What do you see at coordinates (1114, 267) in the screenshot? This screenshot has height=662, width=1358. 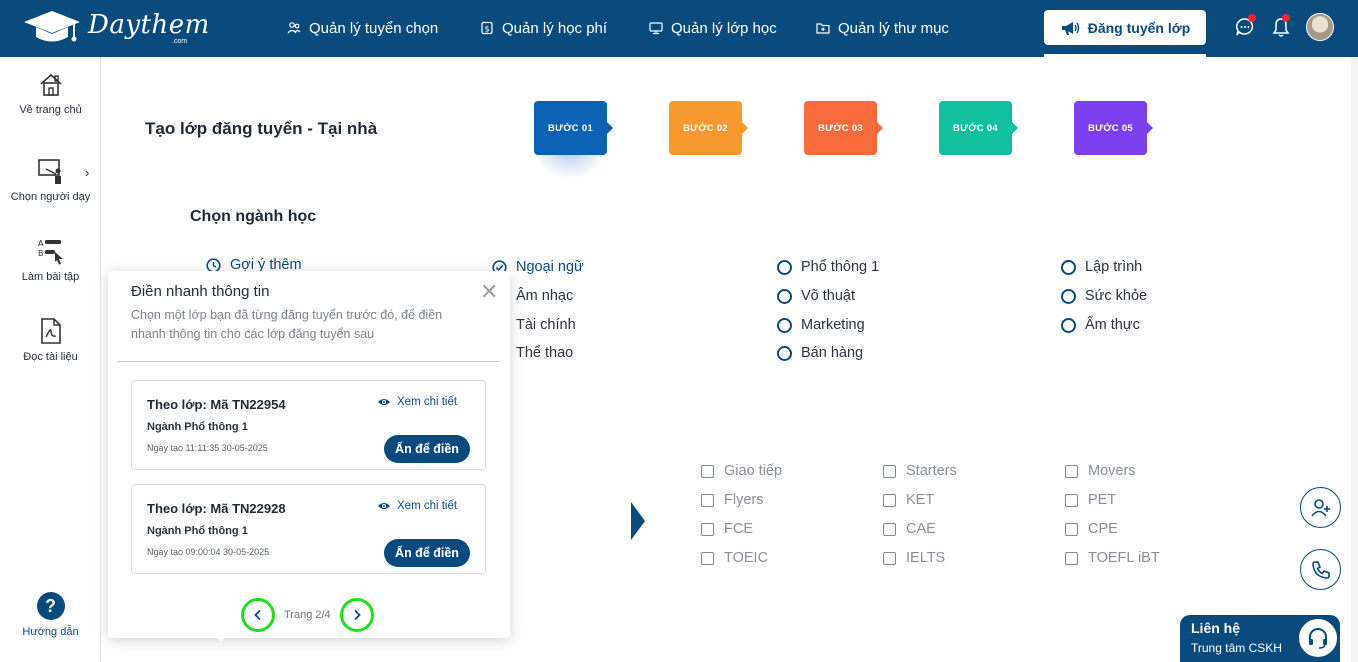 I see `major-label: Lập trình` at bounding box center [1114, 267].